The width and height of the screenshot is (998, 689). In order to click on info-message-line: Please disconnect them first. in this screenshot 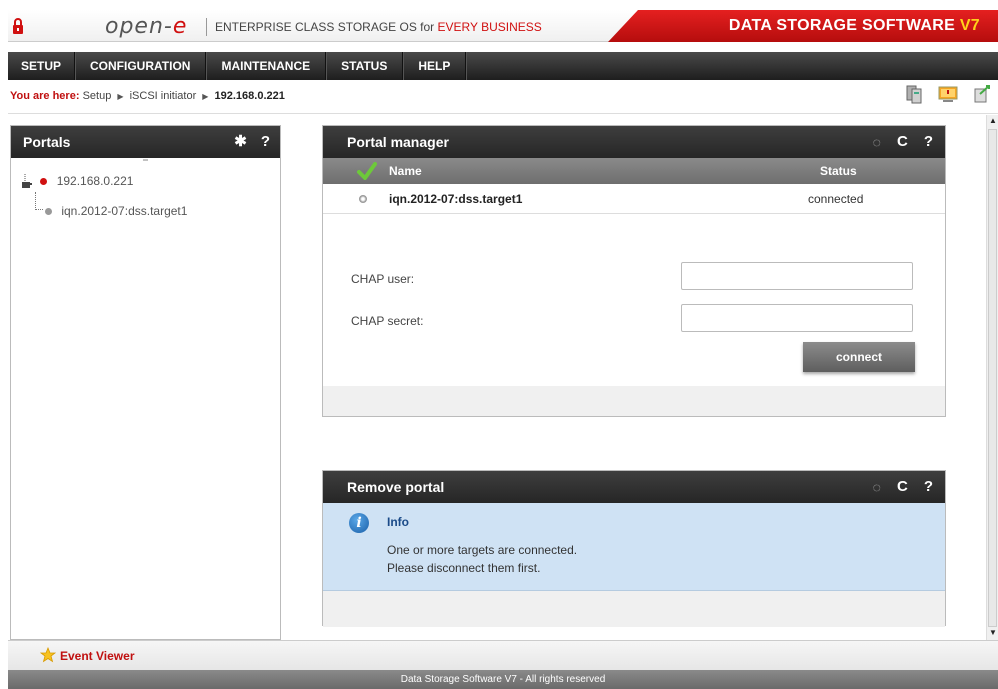, I will do `click(464, 568)`.